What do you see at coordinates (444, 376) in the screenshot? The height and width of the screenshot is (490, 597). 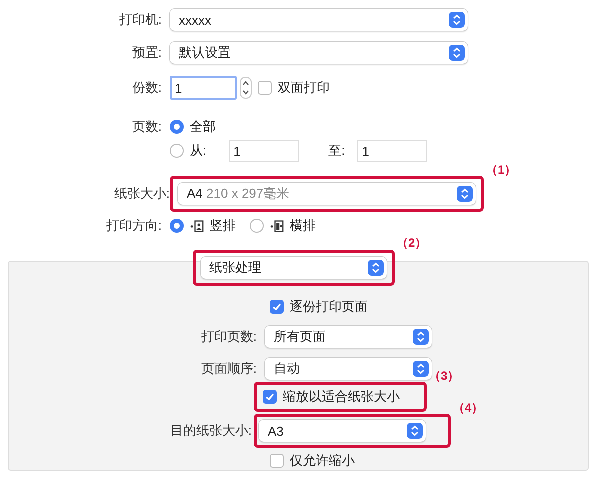 I see `callout-label: （3）` at bounding box center [444, 376].